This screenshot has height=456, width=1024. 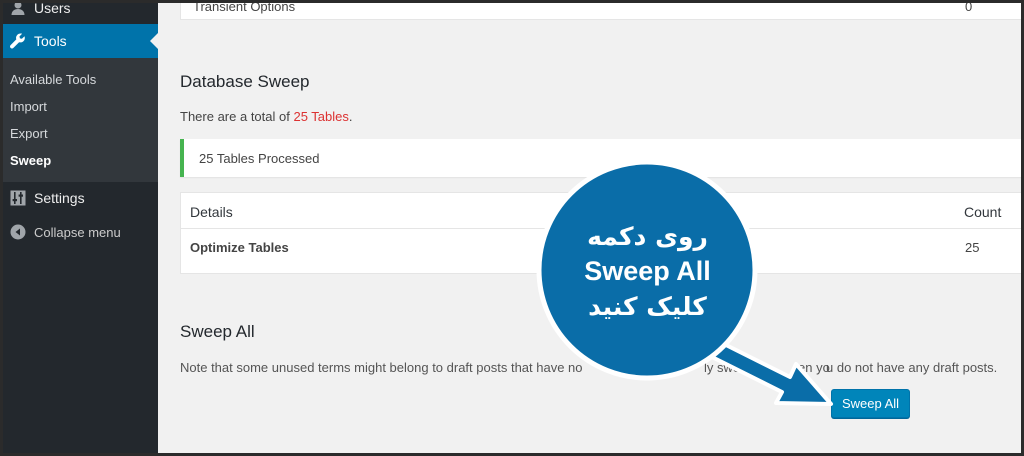 I want to click on header-count: Count, so click(x=983, y=212).